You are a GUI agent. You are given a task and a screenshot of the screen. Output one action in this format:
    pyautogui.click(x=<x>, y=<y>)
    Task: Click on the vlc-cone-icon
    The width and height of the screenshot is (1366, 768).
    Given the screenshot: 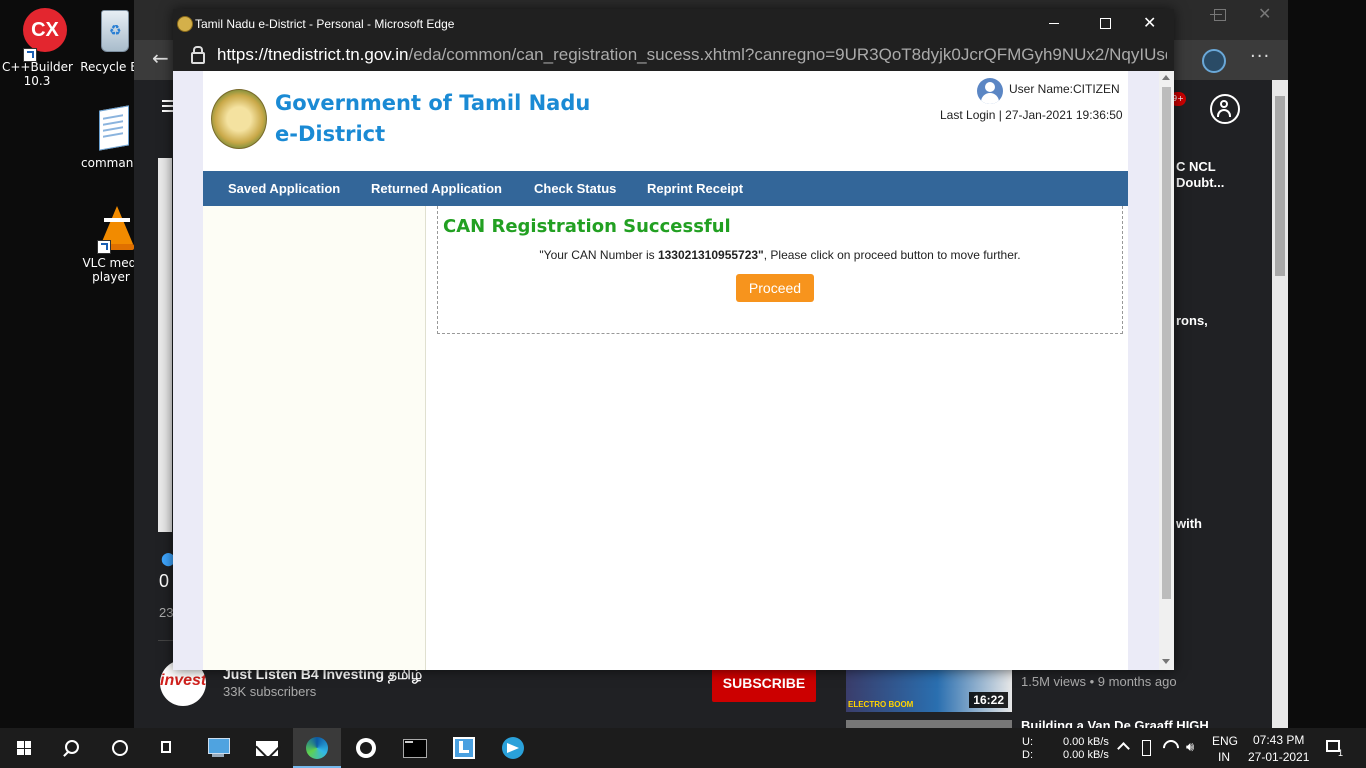 What is the action you would take?
    pyautogui.click(x=111, y=229)
    